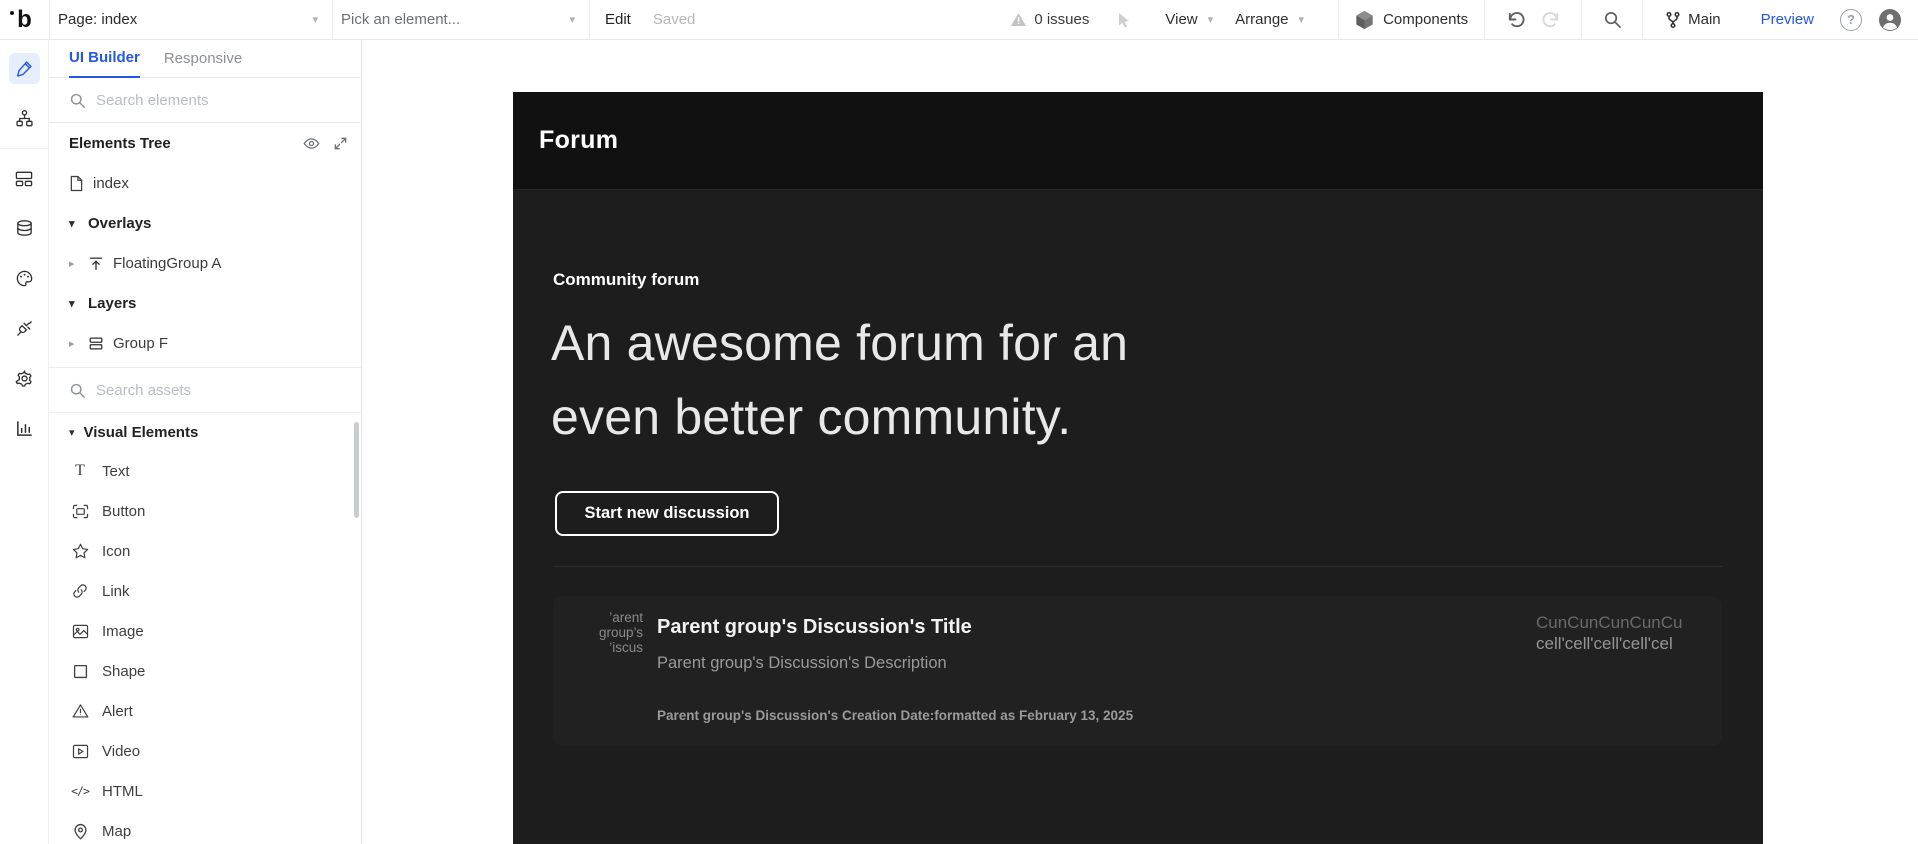 The height and width of the screenshot is (844, 1918). What do you see at coordinates (205, 551) in the screenshot?
I see `element-item-icon: Icon` at bounding box center [205, 551].